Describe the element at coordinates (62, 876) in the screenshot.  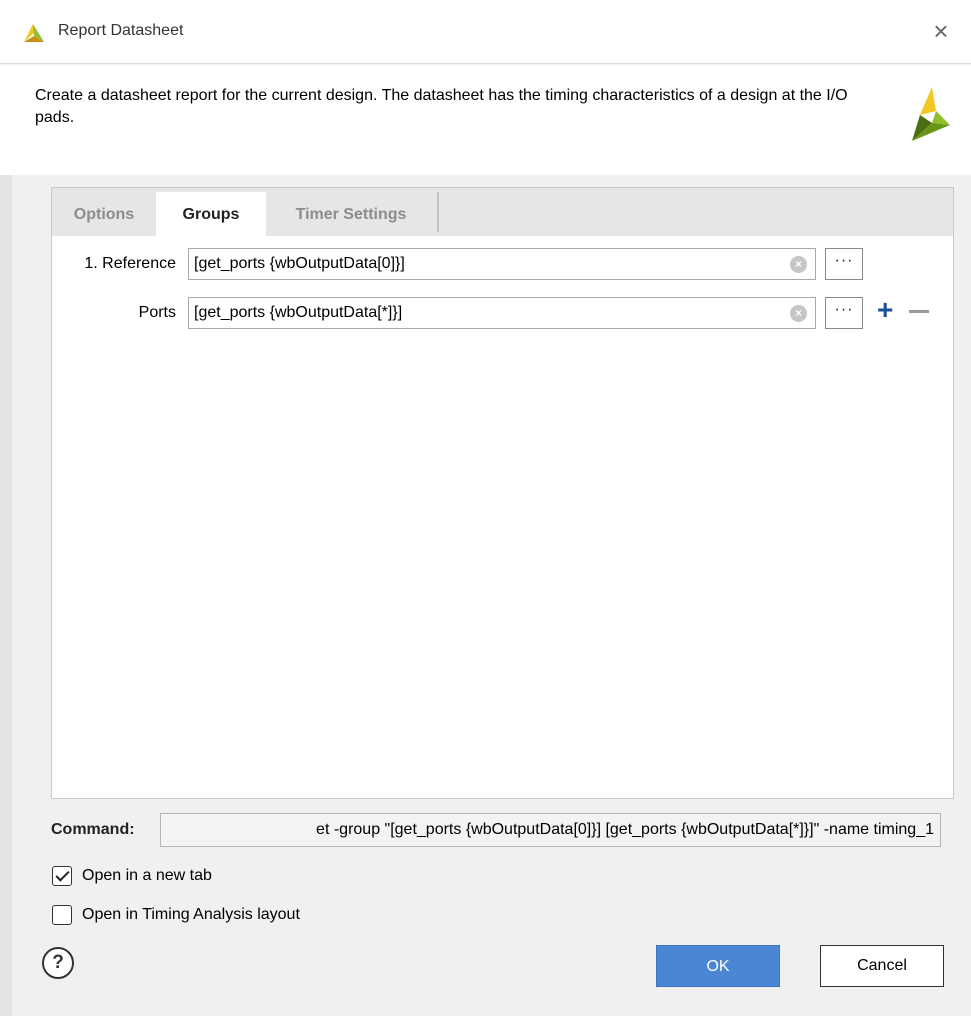
I see `open-new-tab-checkbox` at that location.